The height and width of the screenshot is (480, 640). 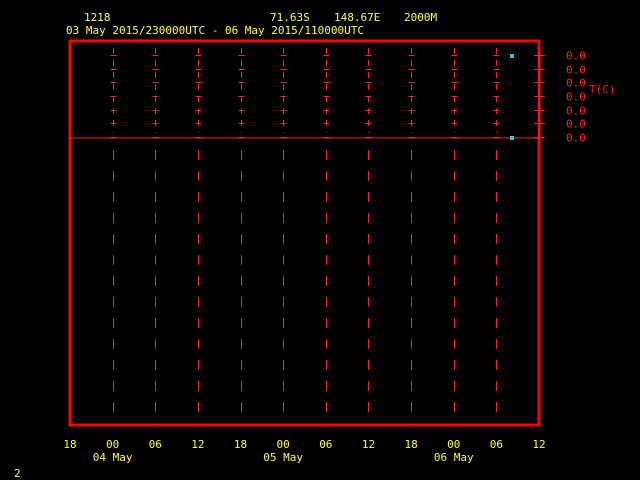 I want to click on y-axis-label: T(C), so click(x=602, y=89).